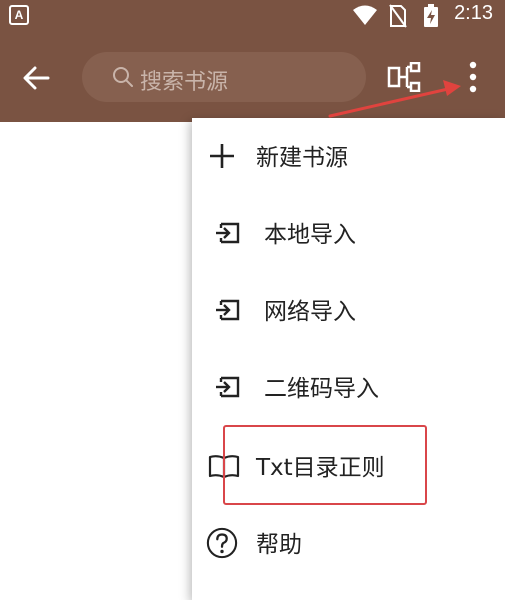 The width and height of the screenshot is (505, 600). Describe the element at coordinates (394, 99) in the screenshot. I see `annotation-arrow-icon` at that location.